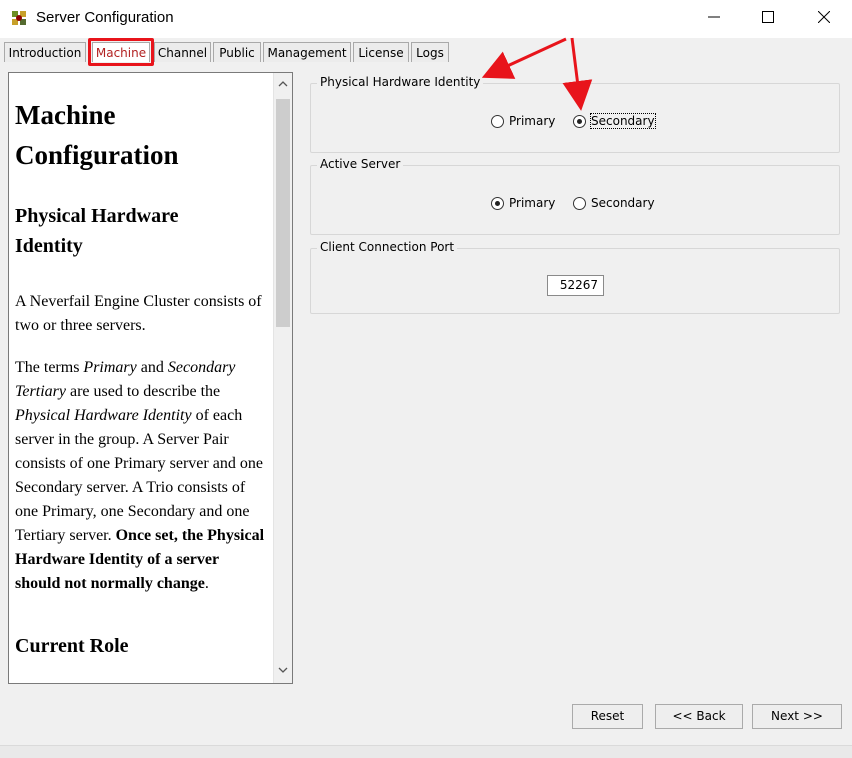 This screenshot has width=852, height=758. What do you see at coordinates (49, 367) in the screenshot?
I see `text-run: The terms` at bounding box center [49, 367].